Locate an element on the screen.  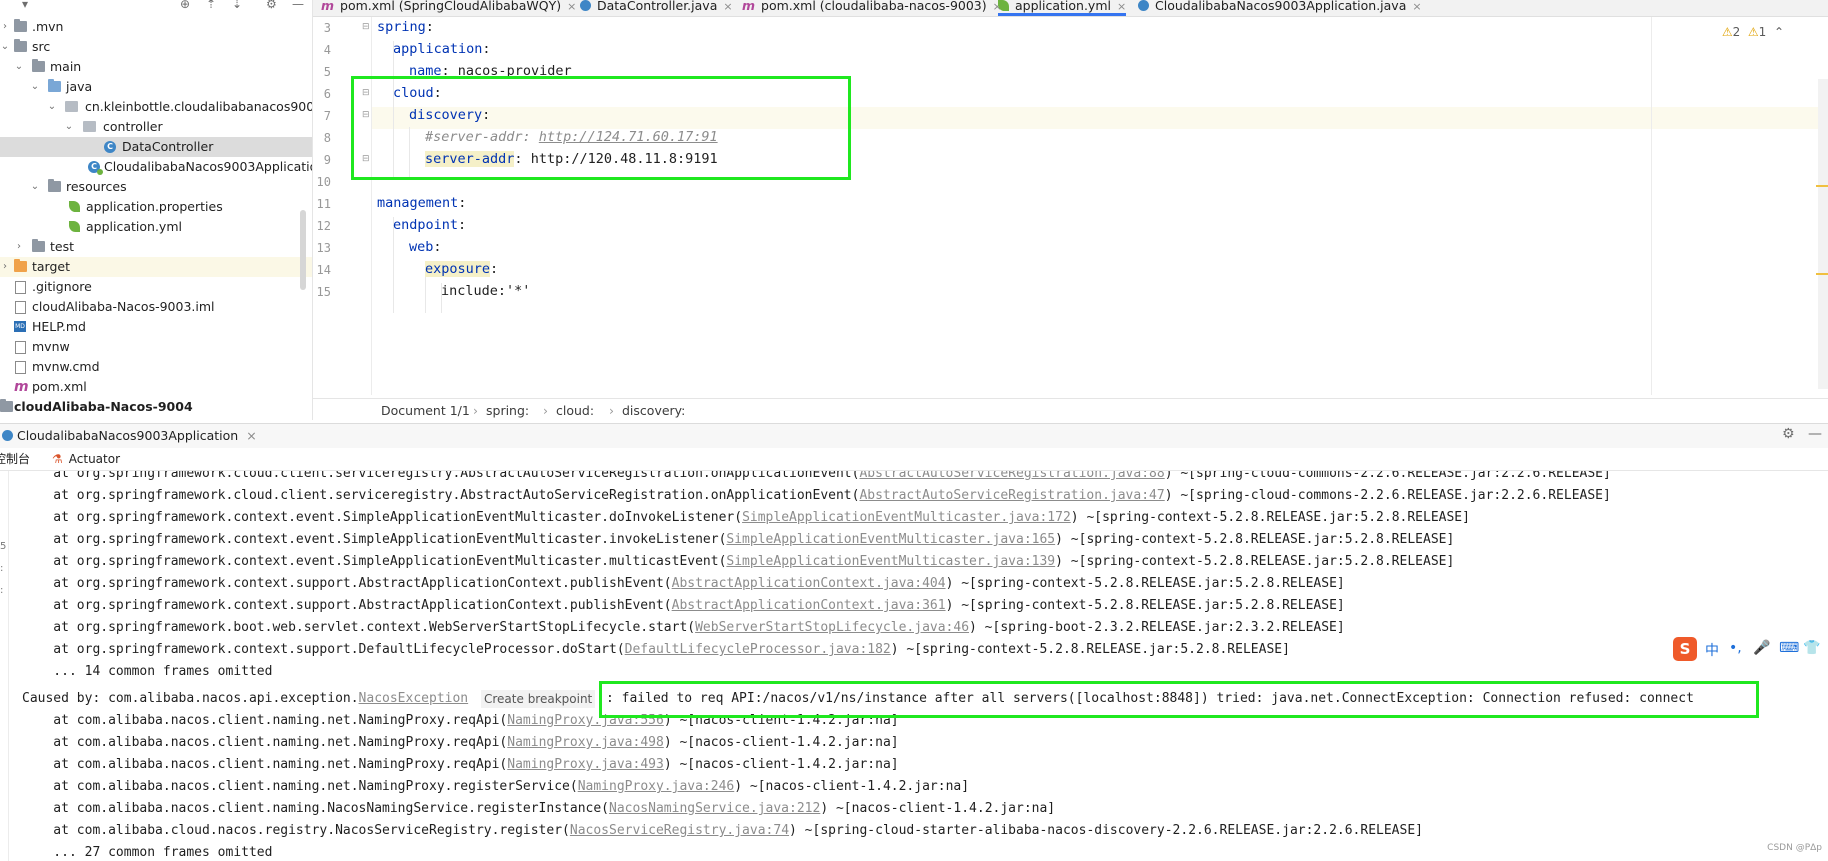
expand-all-icon: ⇡ is located at coordinates (211, 5).